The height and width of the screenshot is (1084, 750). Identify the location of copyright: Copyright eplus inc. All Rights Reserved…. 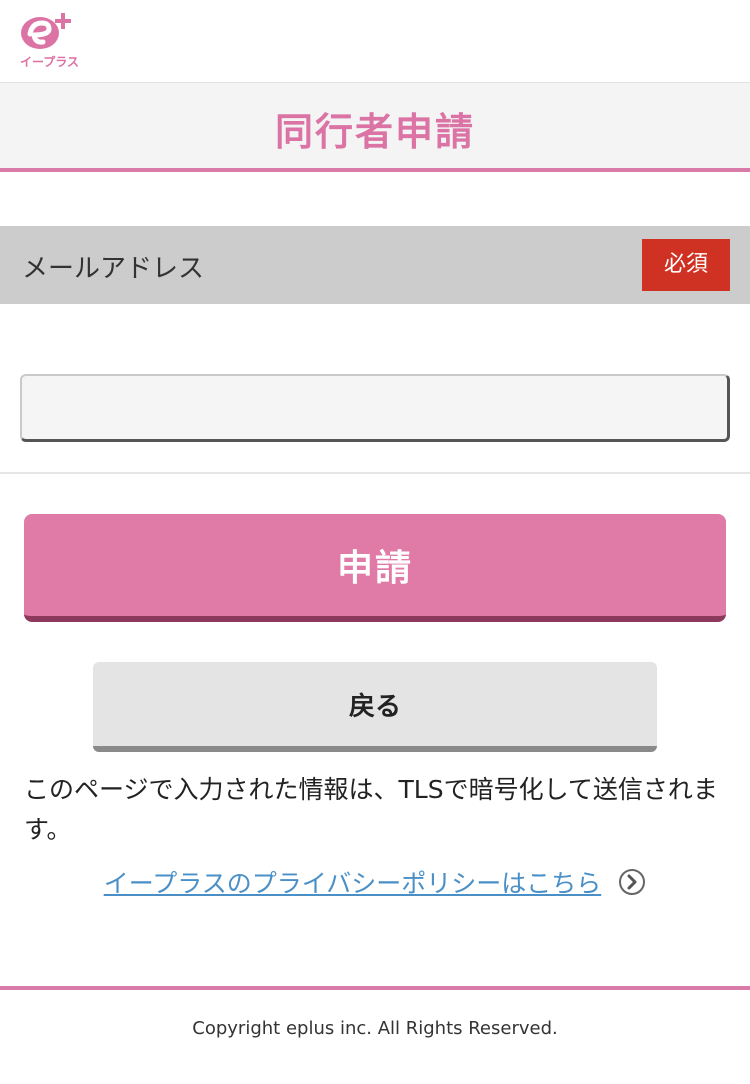
(375, 1028).